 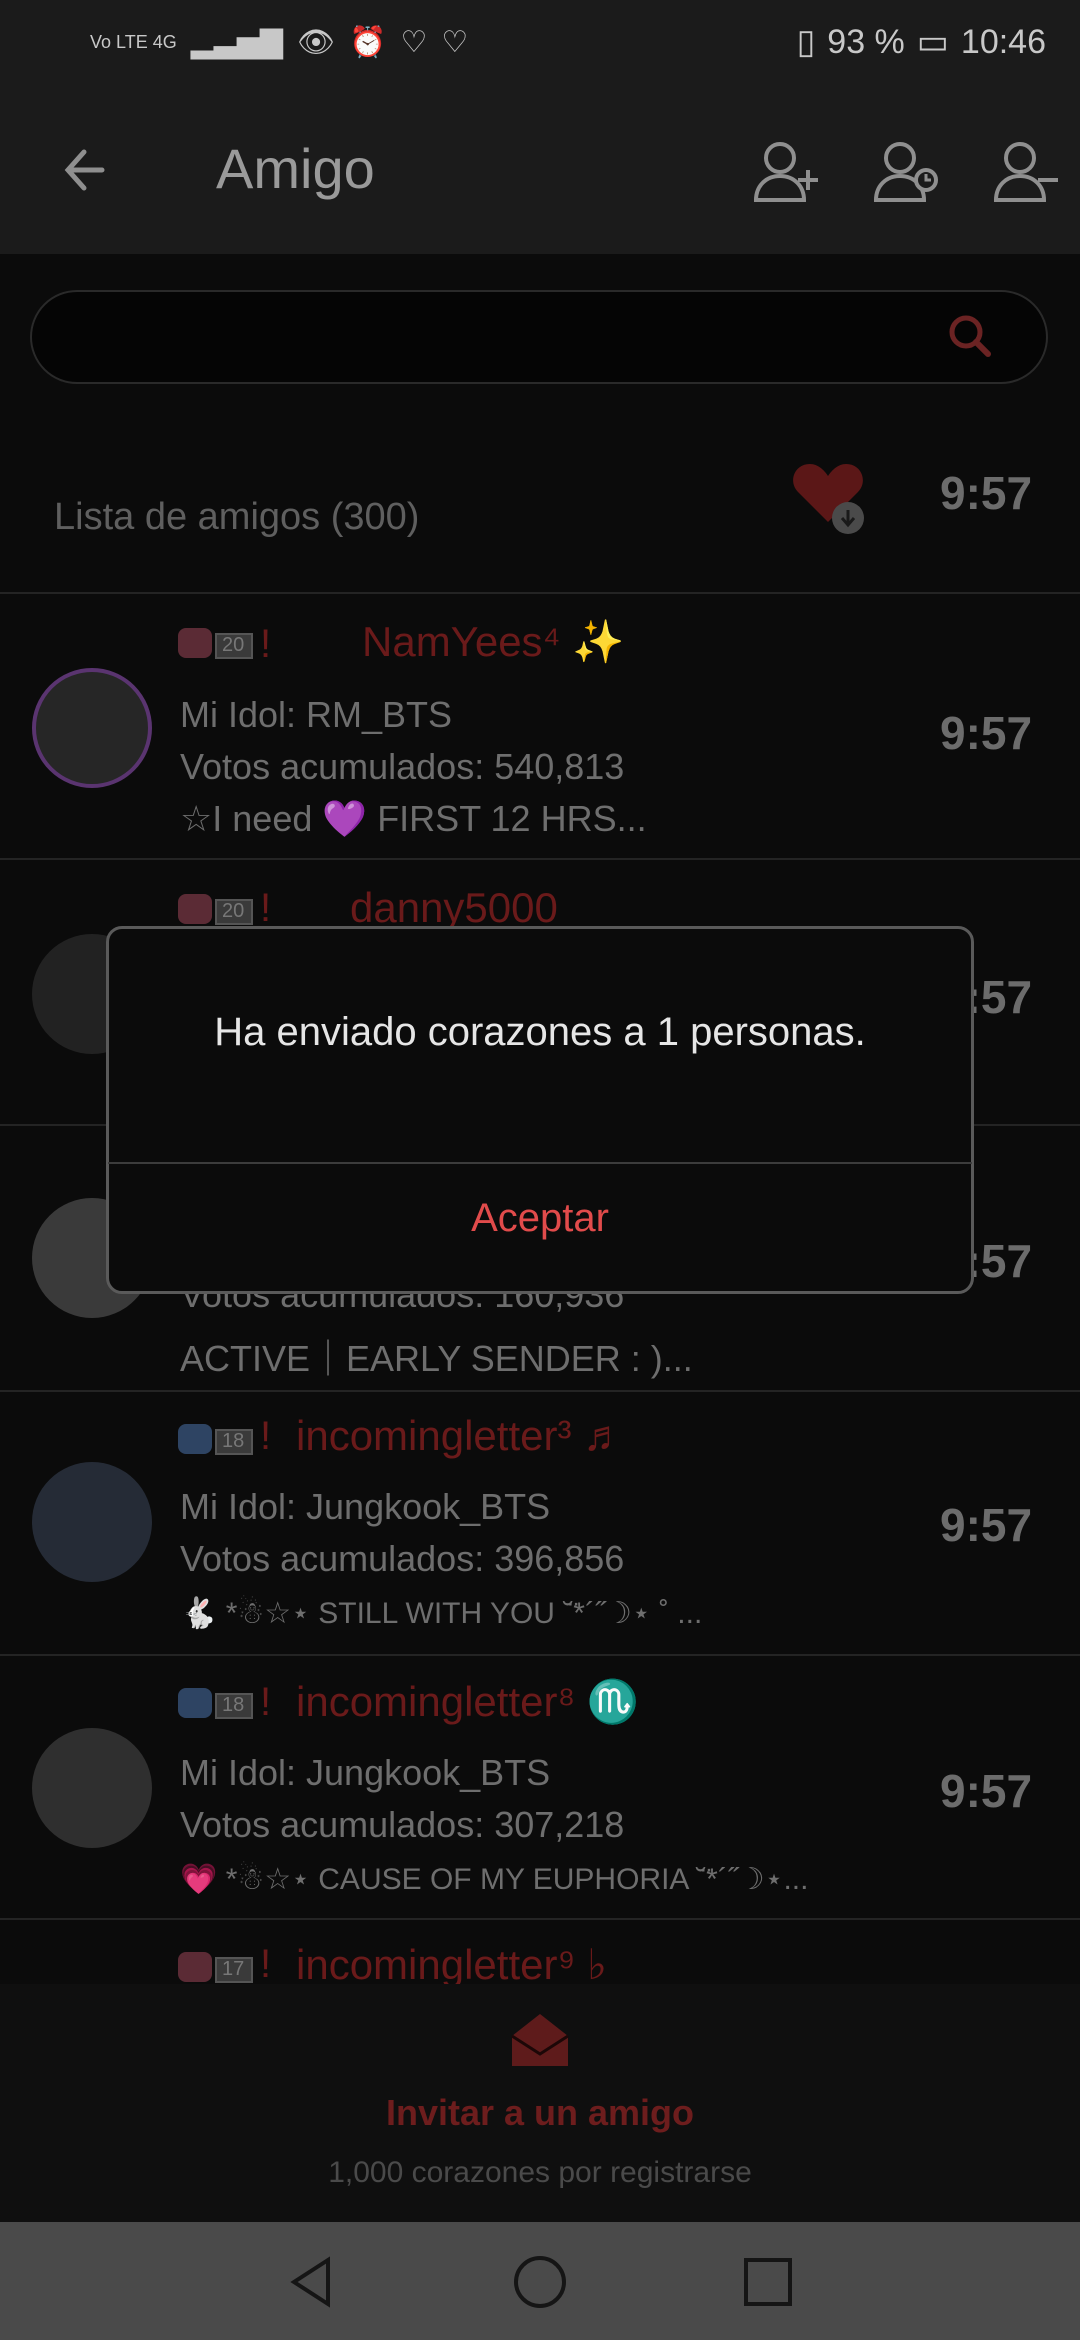 What do you see at coordinates (467, 1702) in the screenshot?
I see `friend-name: incomingletter⁸ ♏` at bounding box center [467, 1702].